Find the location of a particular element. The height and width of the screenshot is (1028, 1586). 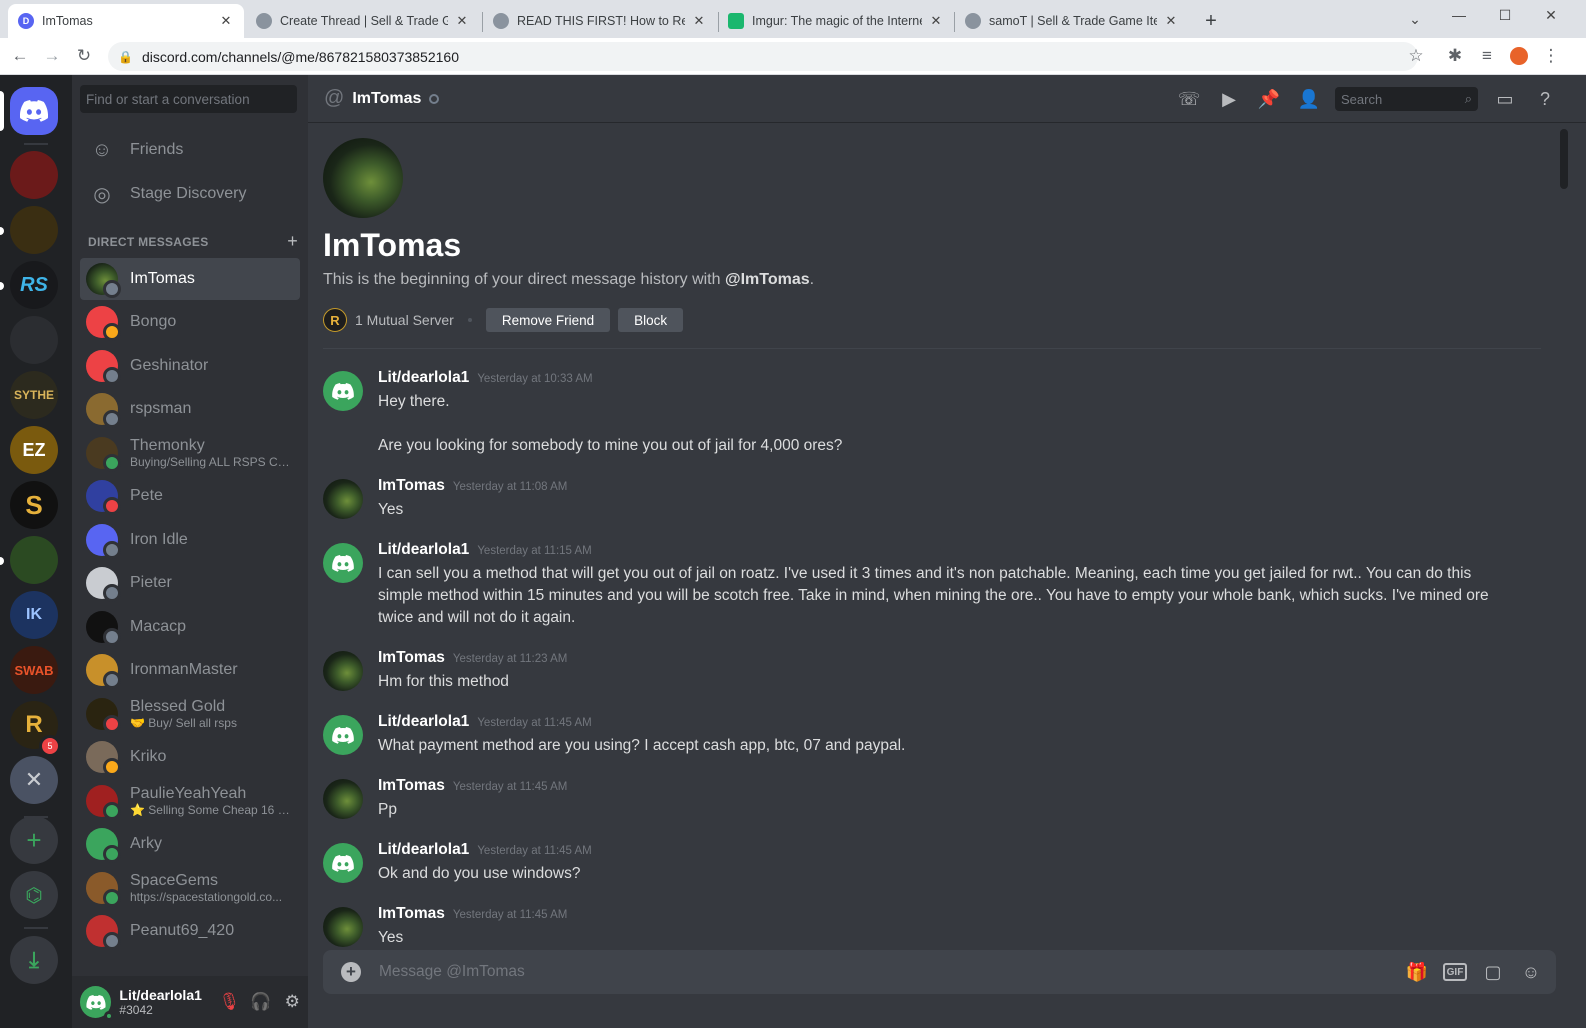

pinned-messages-icon: 📌 is located at coordinates (1269, 99).